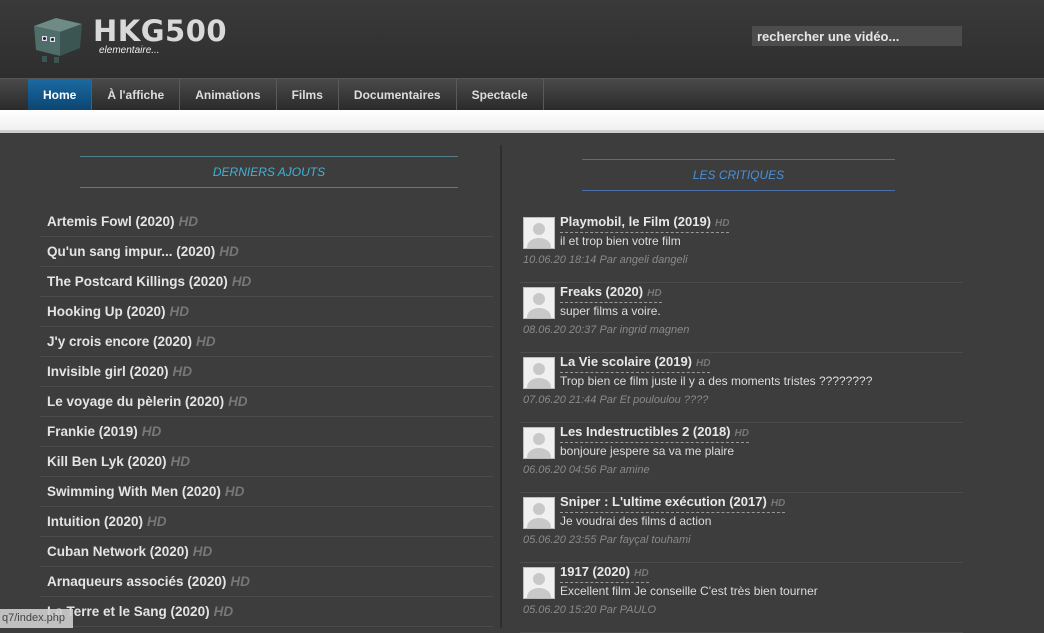  I want to click on list-item: Hooking Up (2020) HD, so click(266, 312).